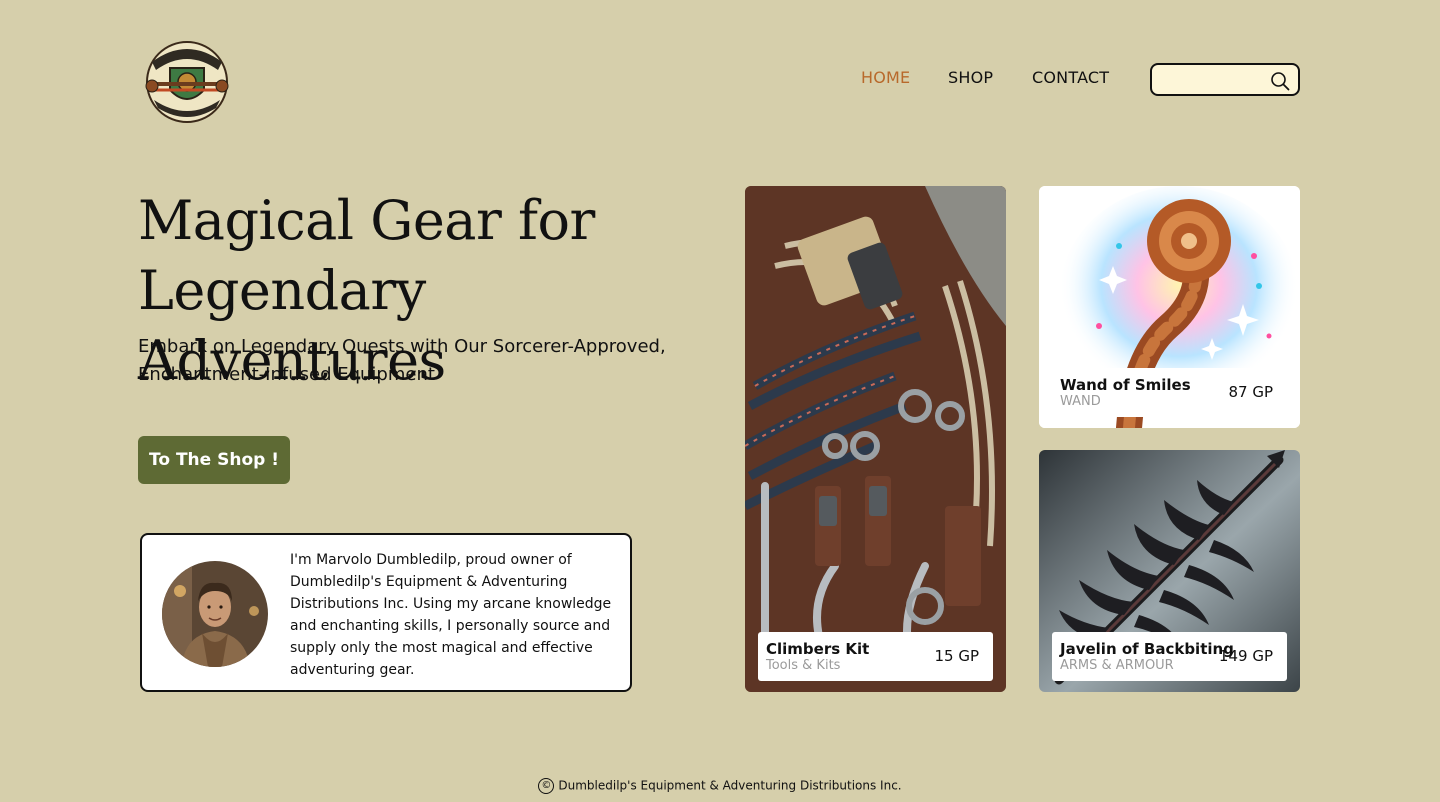 This screenshot has width=1440, height=802. I want to click on product-price: 149 GP, so click(1245, 656).